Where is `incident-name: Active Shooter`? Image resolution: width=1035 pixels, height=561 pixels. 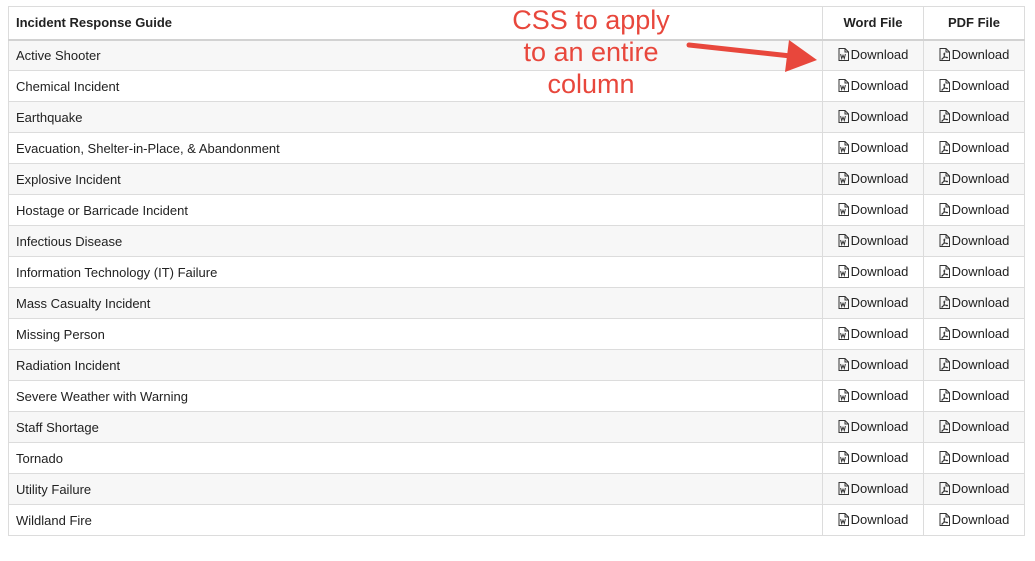
incident-name: Active Shooter is located at coordinates (415, 55).